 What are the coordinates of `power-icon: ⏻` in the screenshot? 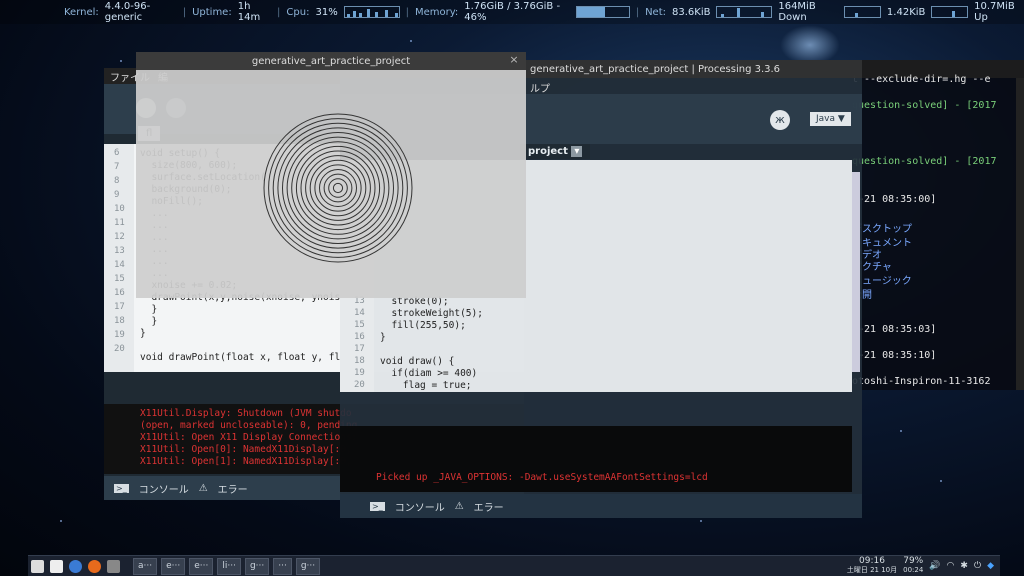 It's located at (977, 566).